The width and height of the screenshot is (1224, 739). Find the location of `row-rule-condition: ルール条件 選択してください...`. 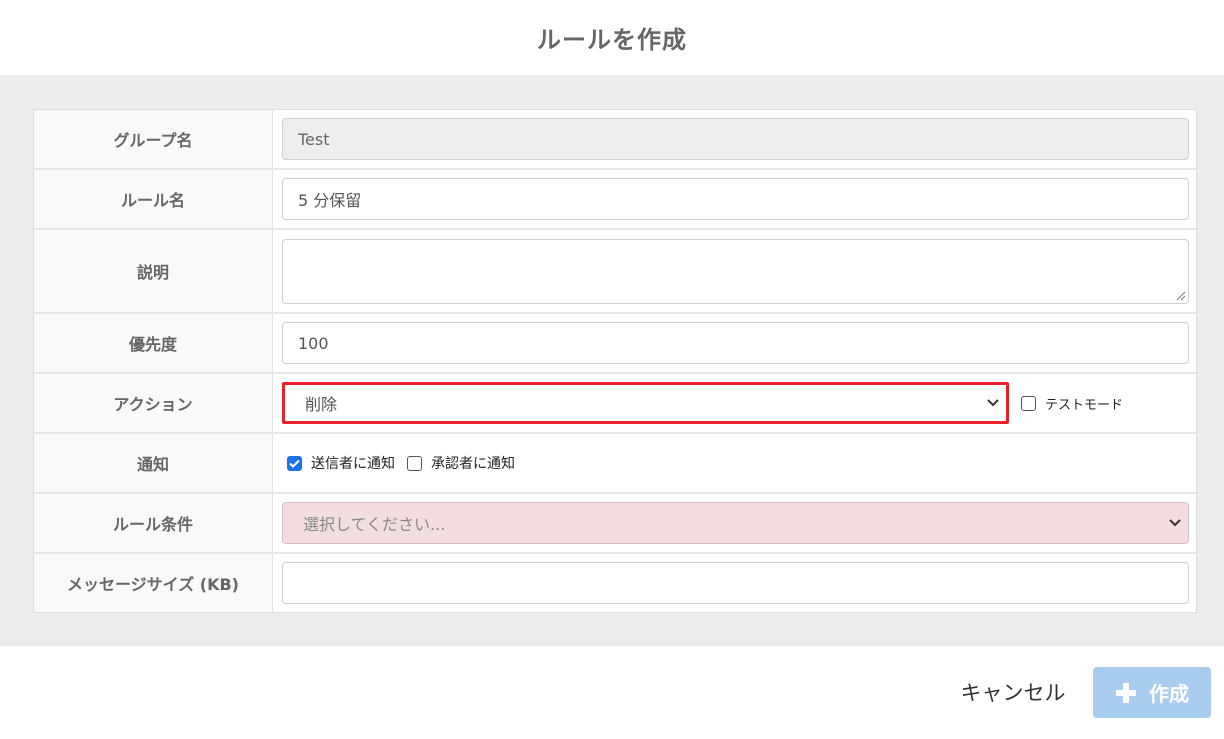

row-rule-condition: ルール条件 選択してください... is located at coordinates (615, 524).